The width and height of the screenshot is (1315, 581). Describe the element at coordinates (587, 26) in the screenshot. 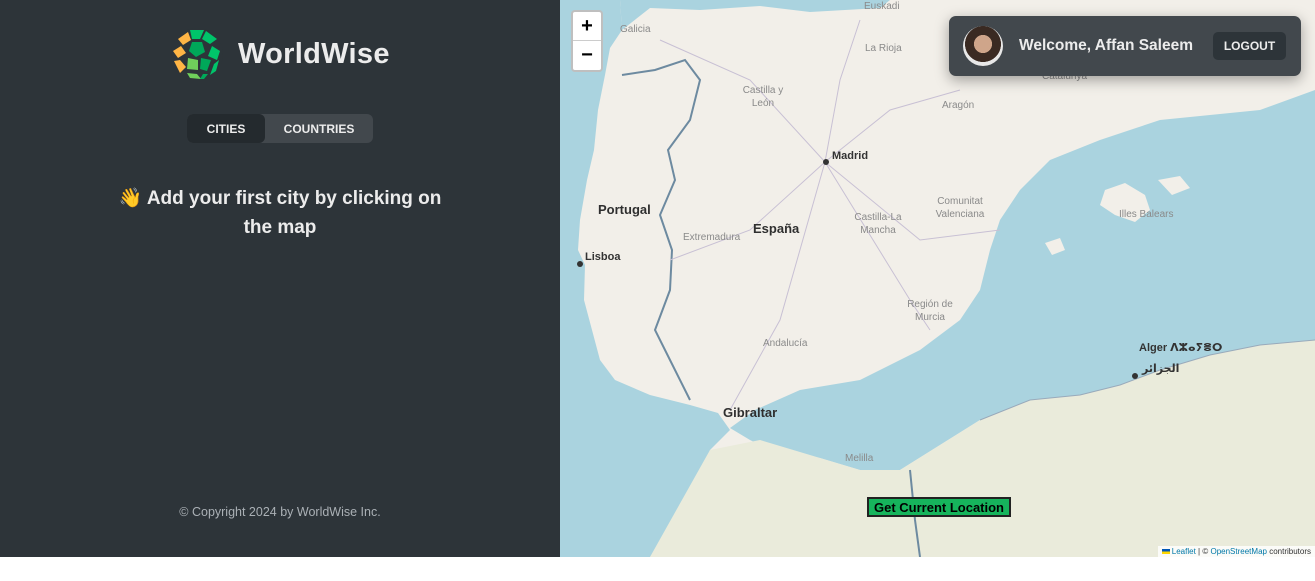

I see `zoom-in-button: +` at that location.